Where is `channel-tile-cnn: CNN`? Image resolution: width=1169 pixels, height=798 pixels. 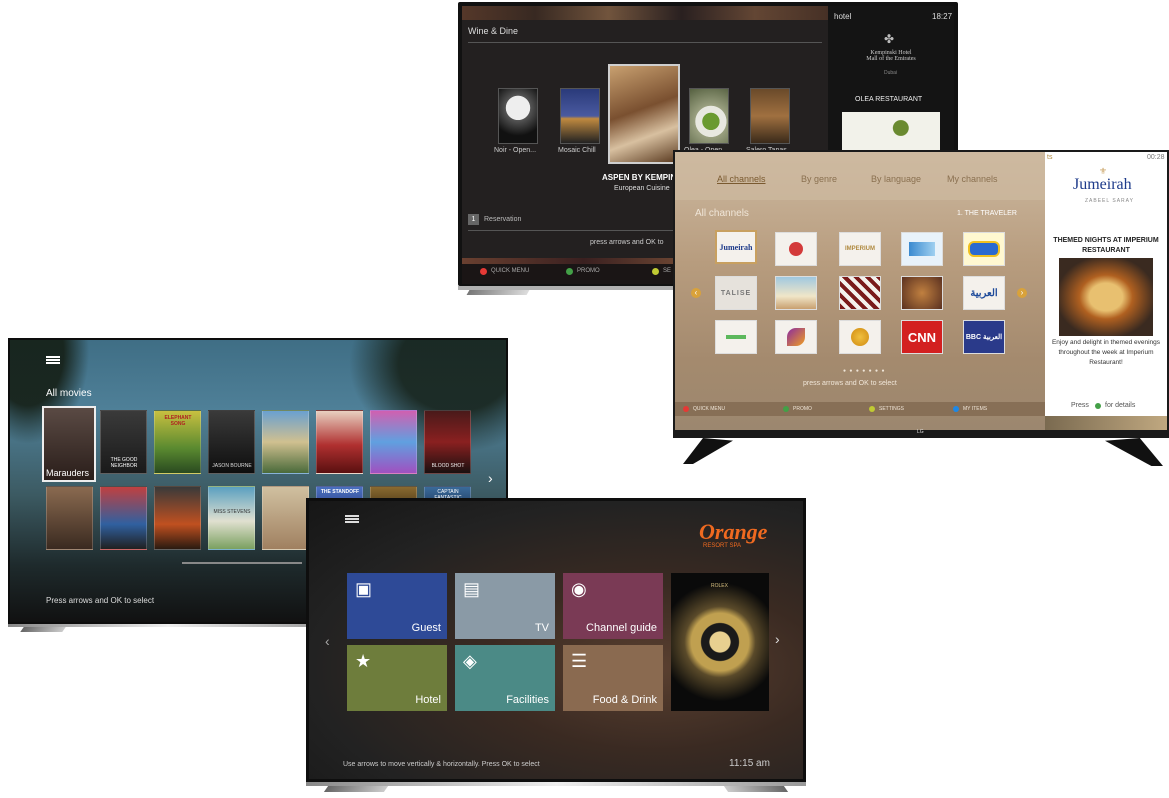 channel-tile-cnn: CNN is located at coordinates (922, 337).